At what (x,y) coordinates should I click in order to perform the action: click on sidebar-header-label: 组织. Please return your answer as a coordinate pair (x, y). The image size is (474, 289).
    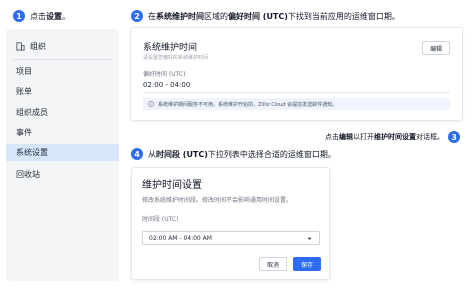
    Looking at the image, I should click on (38, 46).